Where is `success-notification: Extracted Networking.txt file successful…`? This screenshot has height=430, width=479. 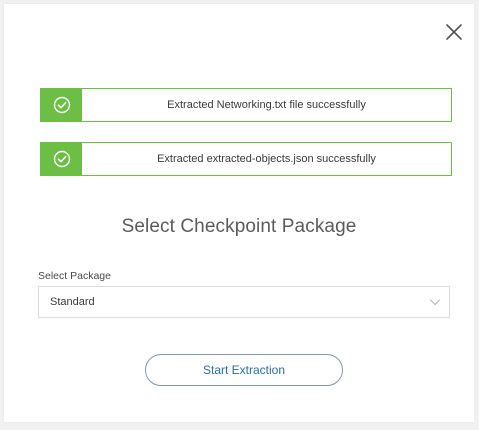 success-notification: Extracted Networking.txt file successful… is located at coordinates (246, 105).